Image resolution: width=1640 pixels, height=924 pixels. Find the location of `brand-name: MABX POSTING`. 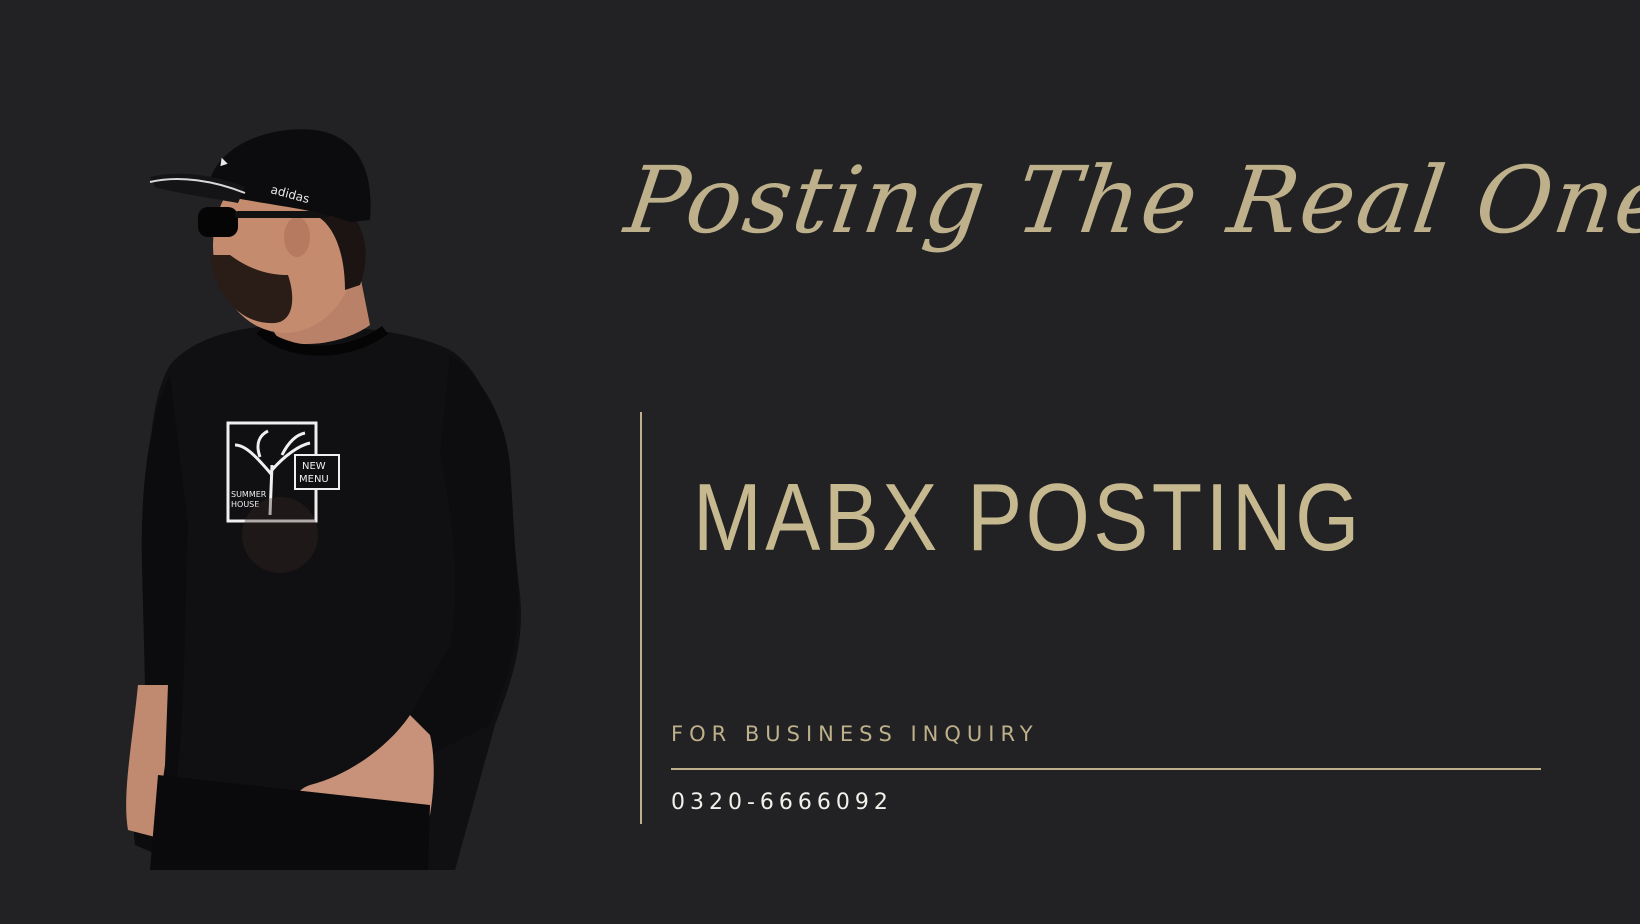

brand-name: MABX POSTING is located at coordinates (1028, 517).